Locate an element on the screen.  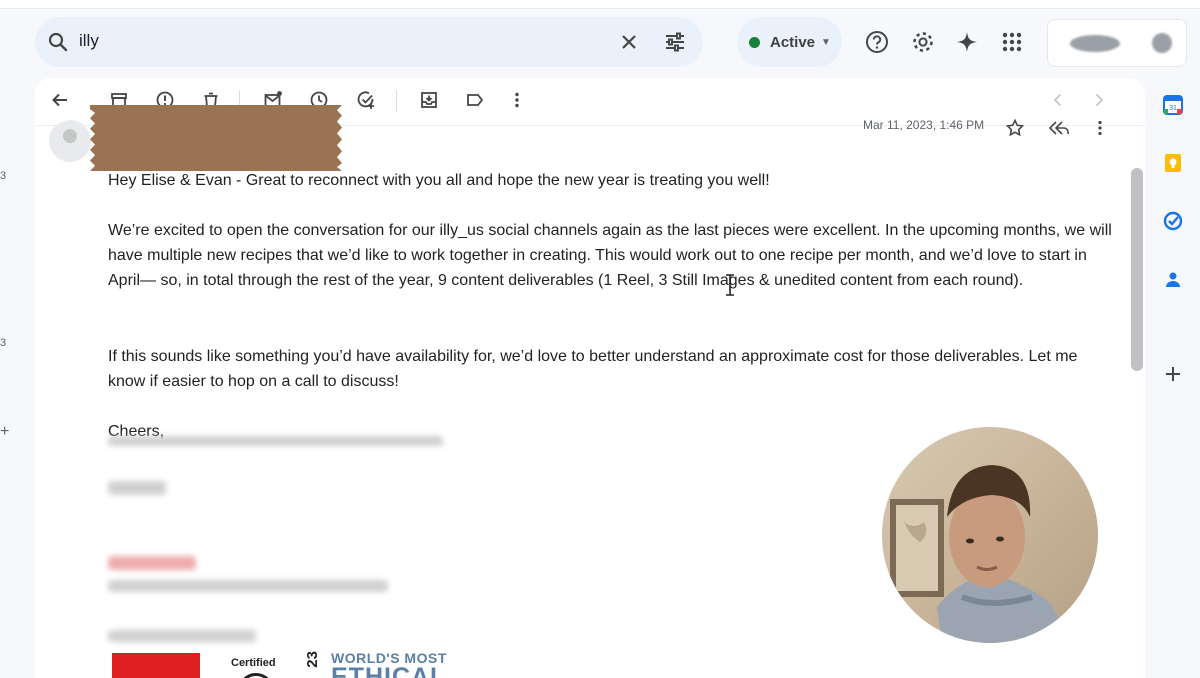
move-to-inbox-icon is located at coordinates (429, 100).